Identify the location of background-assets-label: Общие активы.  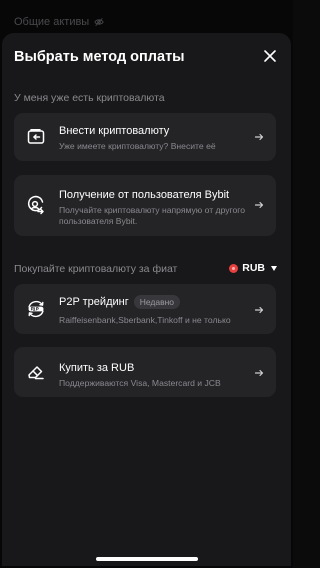
(59, 22).